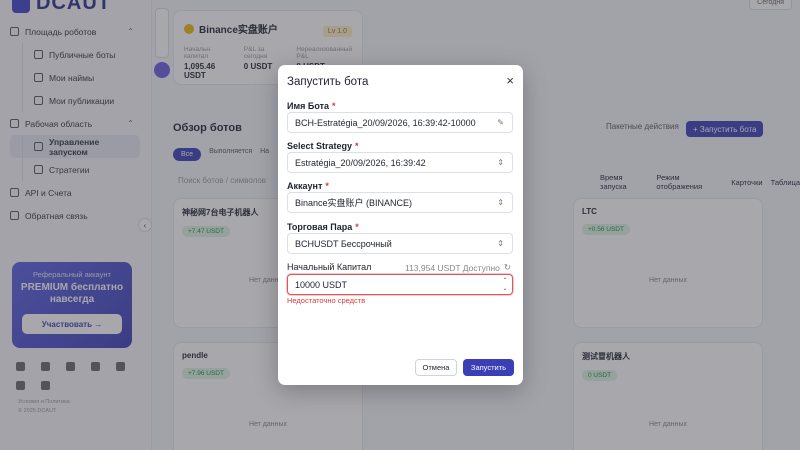 The width and height of the screenshot is (800, 450). I want to click on launch-button: Запустить, so click(488, 367).